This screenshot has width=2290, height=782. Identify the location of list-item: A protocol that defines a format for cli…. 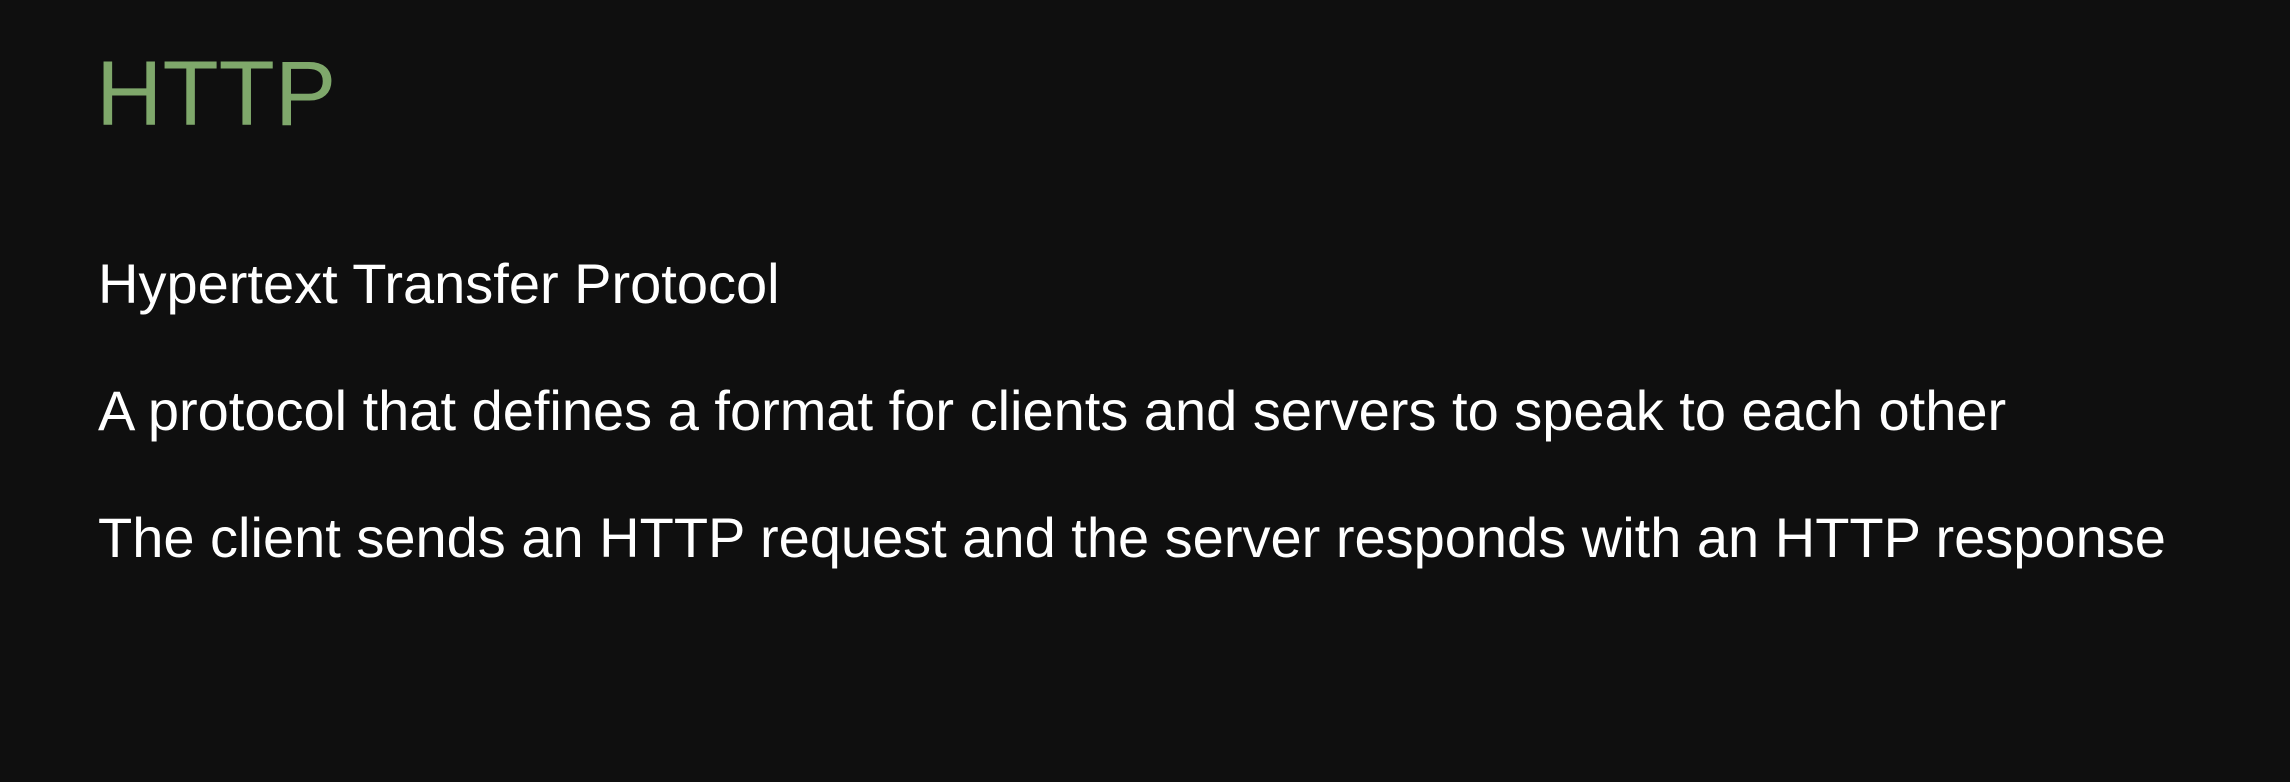
(1052, 410).